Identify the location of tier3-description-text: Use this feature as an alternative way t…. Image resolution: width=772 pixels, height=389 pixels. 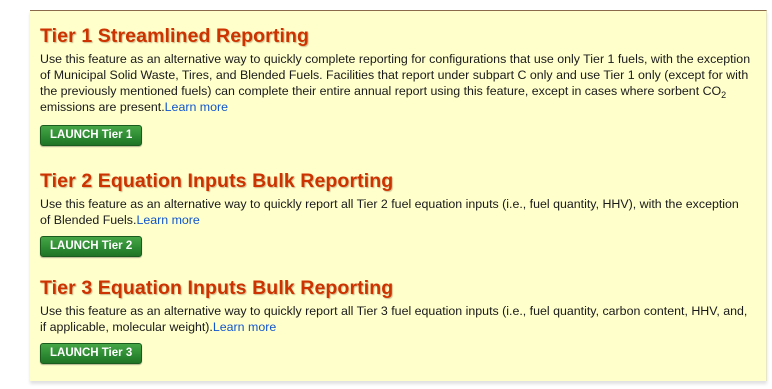
(394, 319).